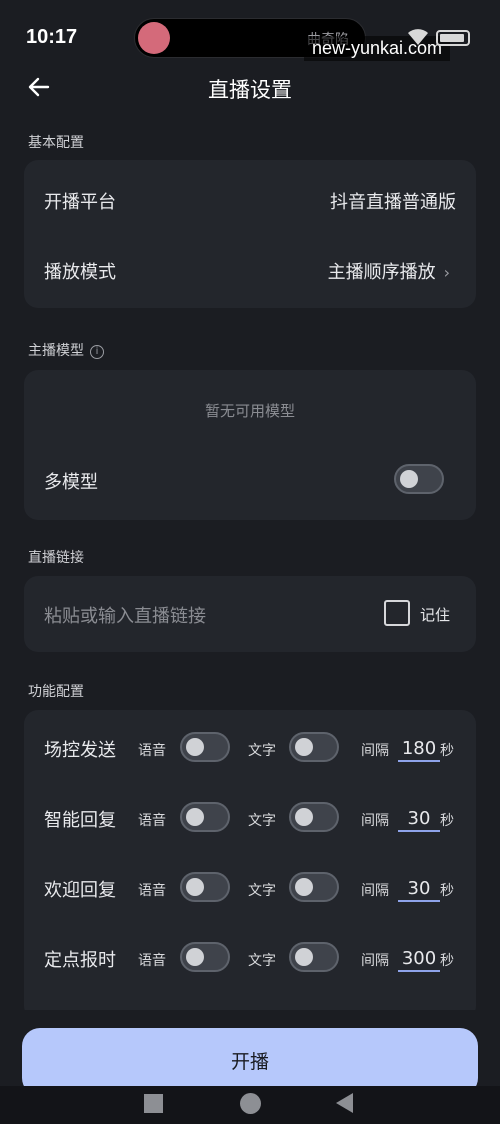  I want to click on section-label-model: 主播模型 i, so click(66, 350).